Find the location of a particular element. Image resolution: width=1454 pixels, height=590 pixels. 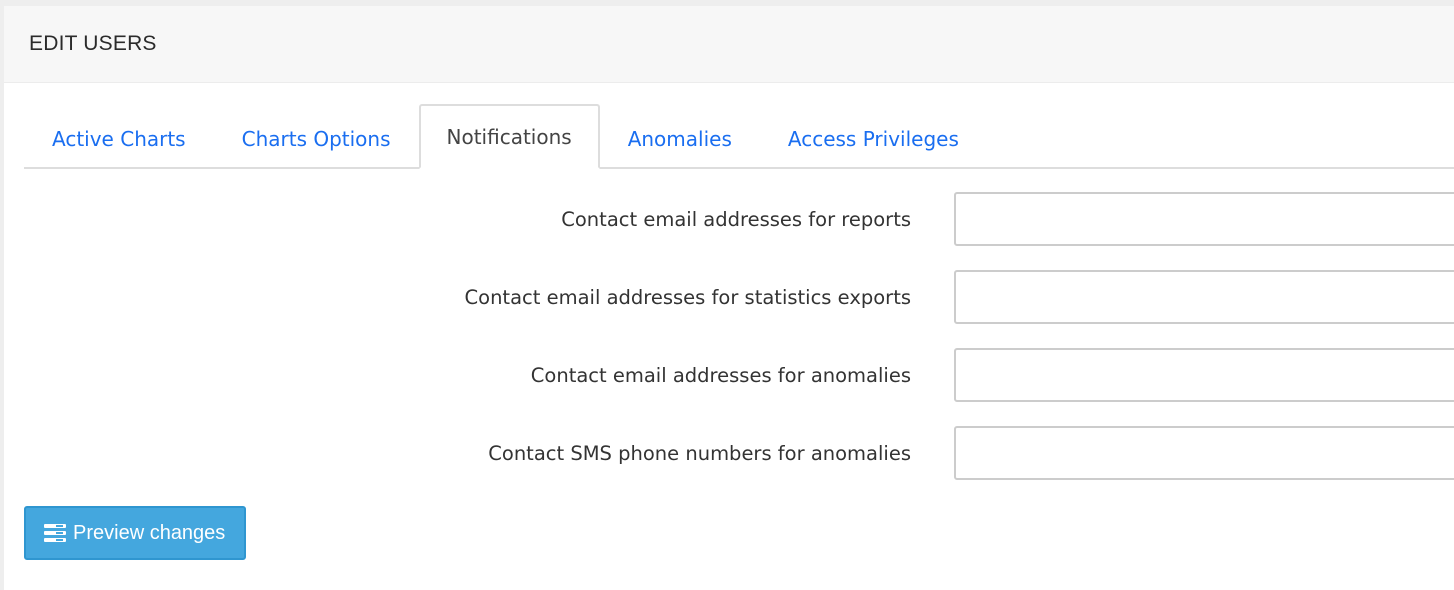

tab-charts-options: Charts Options is located at coordinates (316, 137).